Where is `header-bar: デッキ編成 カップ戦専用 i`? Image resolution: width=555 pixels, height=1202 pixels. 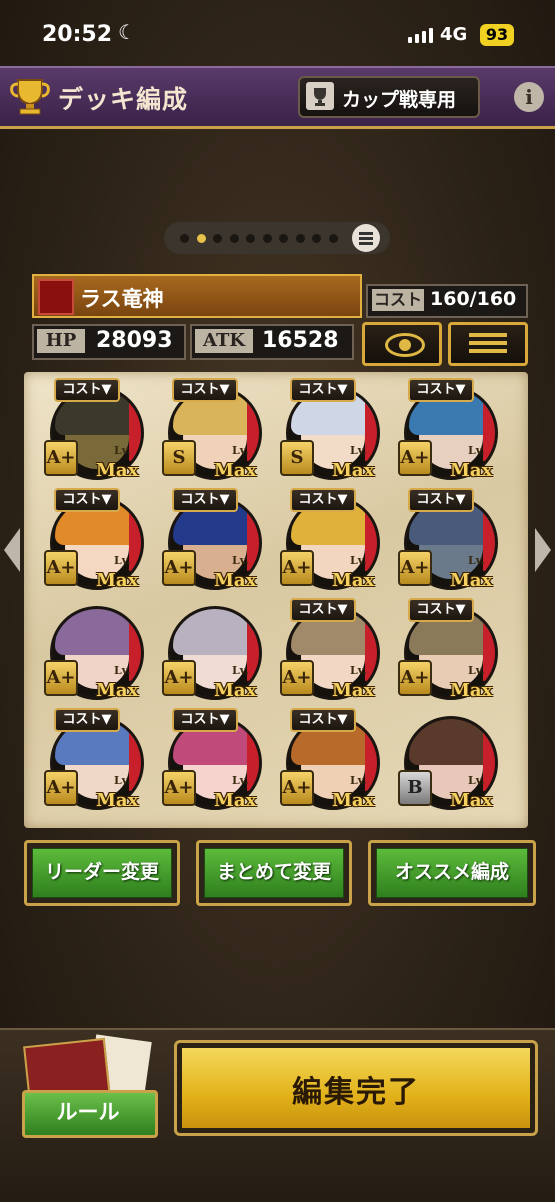 header-bar: デッキ編成 カップ戦専用 i is located at coordinates (277, 97).